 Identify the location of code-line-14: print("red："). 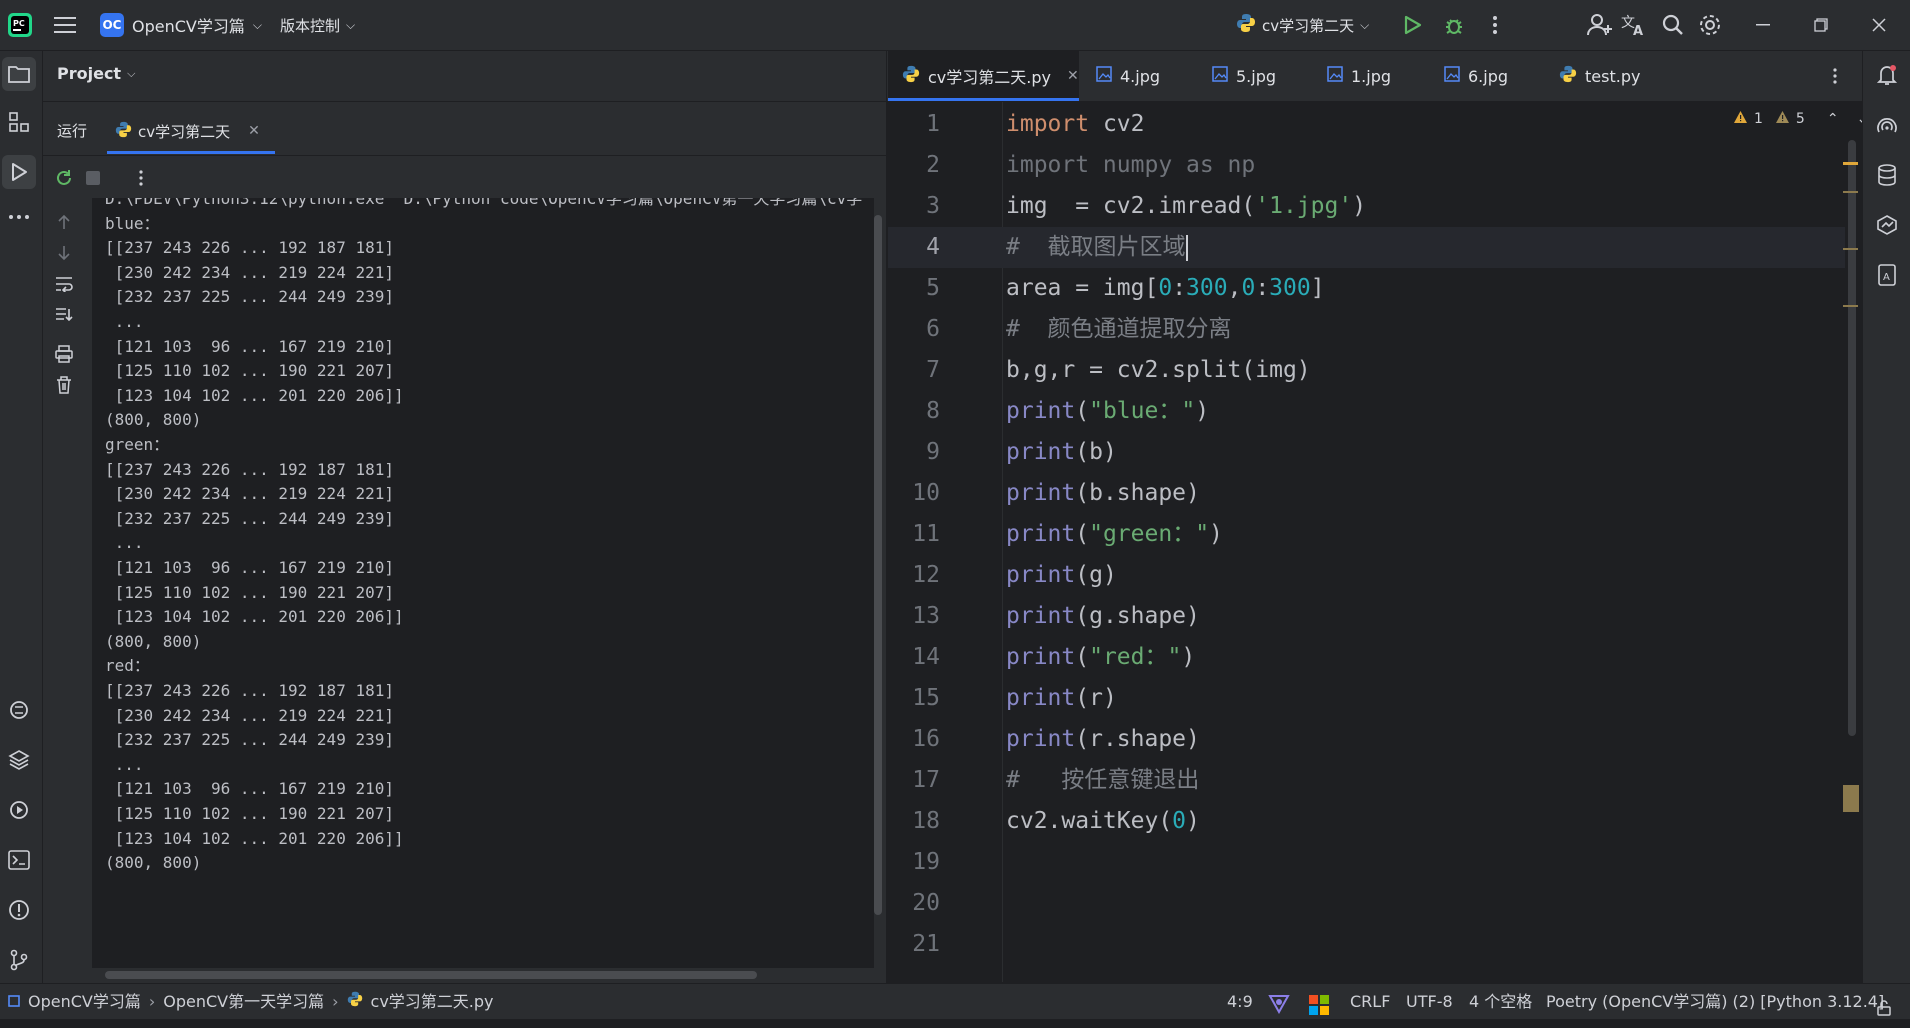
(1101, 657).